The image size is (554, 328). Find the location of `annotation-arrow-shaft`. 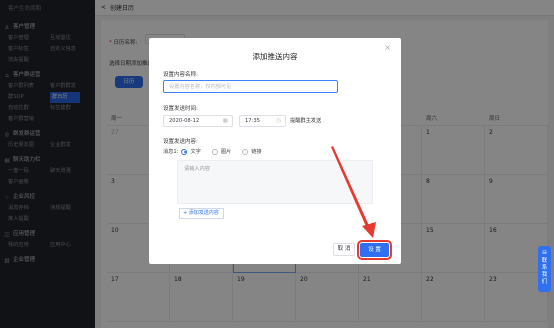

annotation-arrow-shaft is located at coordinates (351, 188).